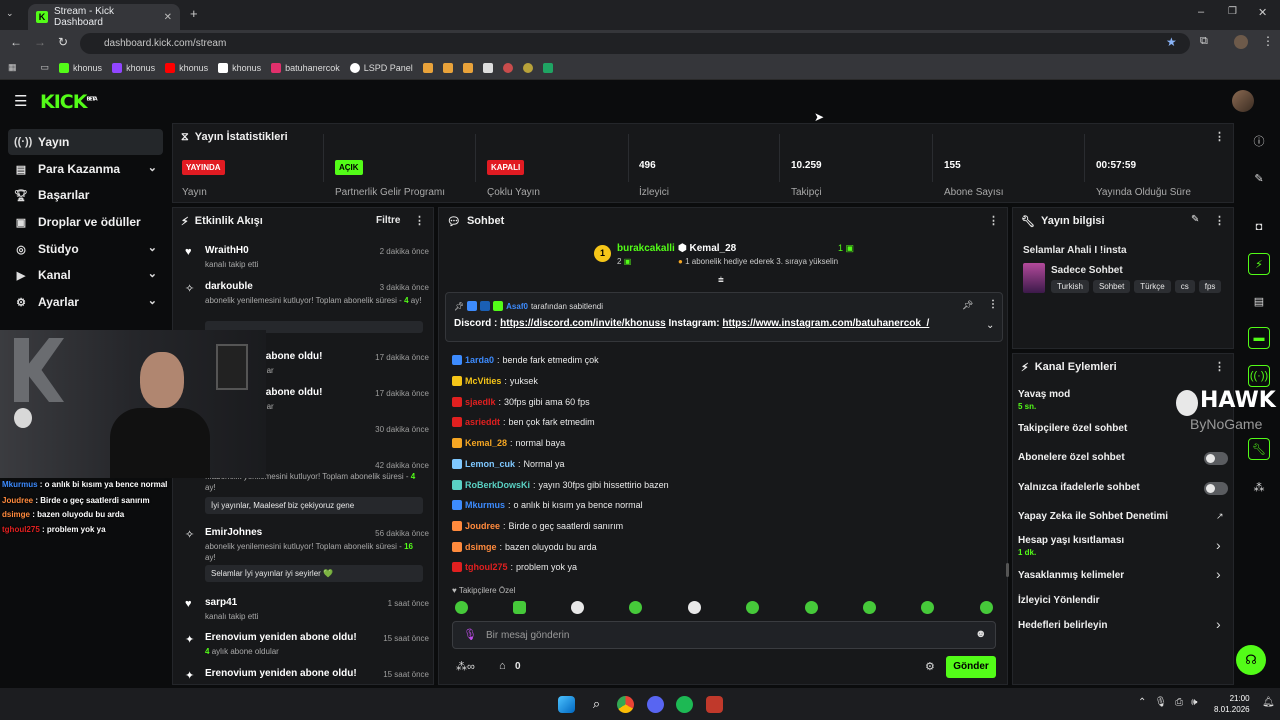 Image resolution: width=1280 pixels, height=720 pixels. What do you see at coordinates (566, 704) in the screenshot?
I see `windows-start-icon` at bounding box center [566, 704].